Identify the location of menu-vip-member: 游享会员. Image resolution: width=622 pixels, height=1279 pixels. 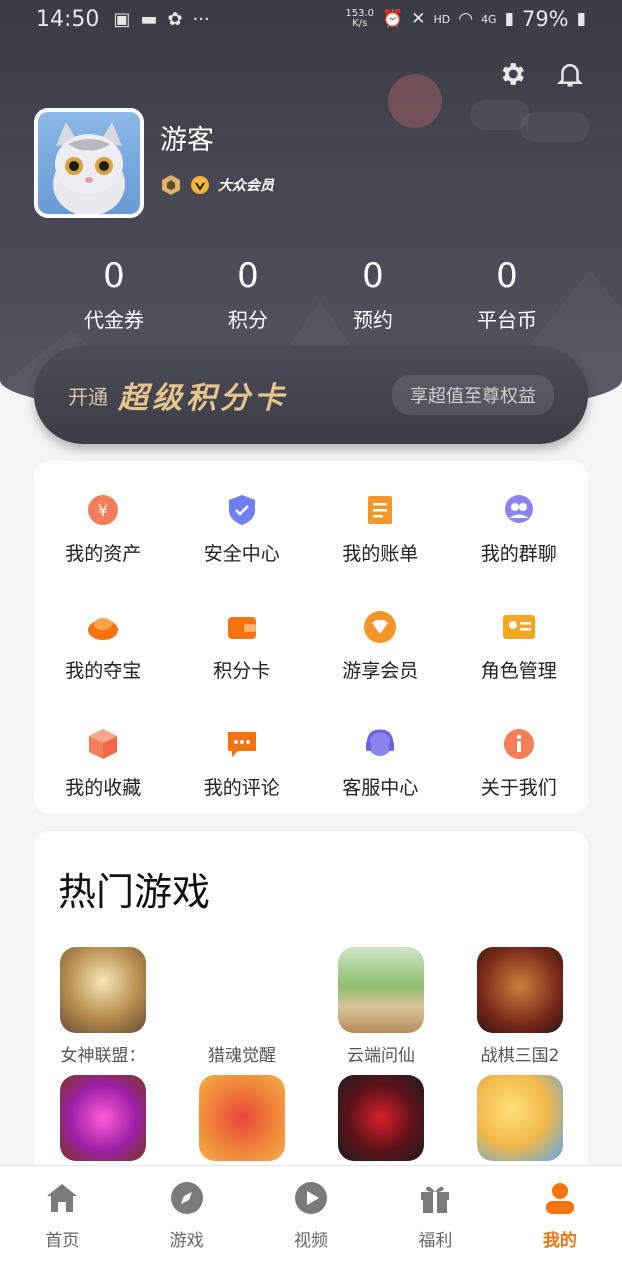
(380, 646).